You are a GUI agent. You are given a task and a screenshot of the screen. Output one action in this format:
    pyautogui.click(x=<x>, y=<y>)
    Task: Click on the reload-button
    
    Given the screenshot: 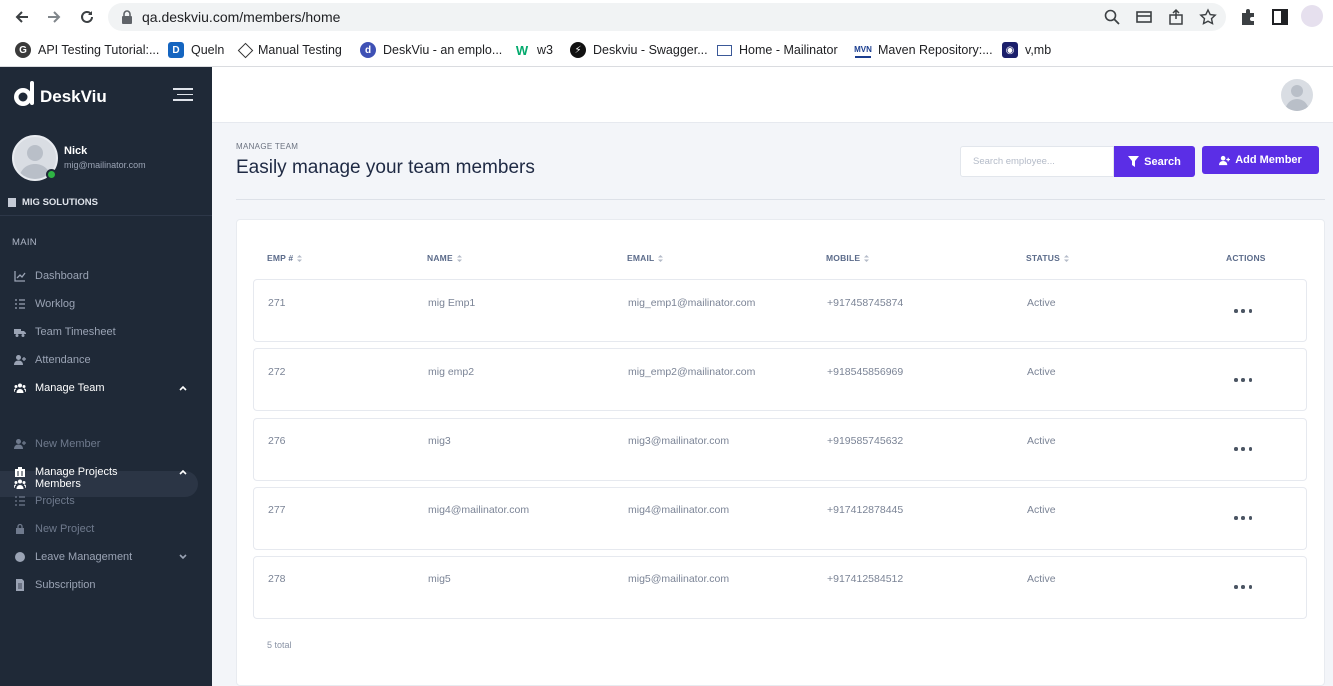 What is the action you would take?
    pyautogui.click(x=87, y=17)
    